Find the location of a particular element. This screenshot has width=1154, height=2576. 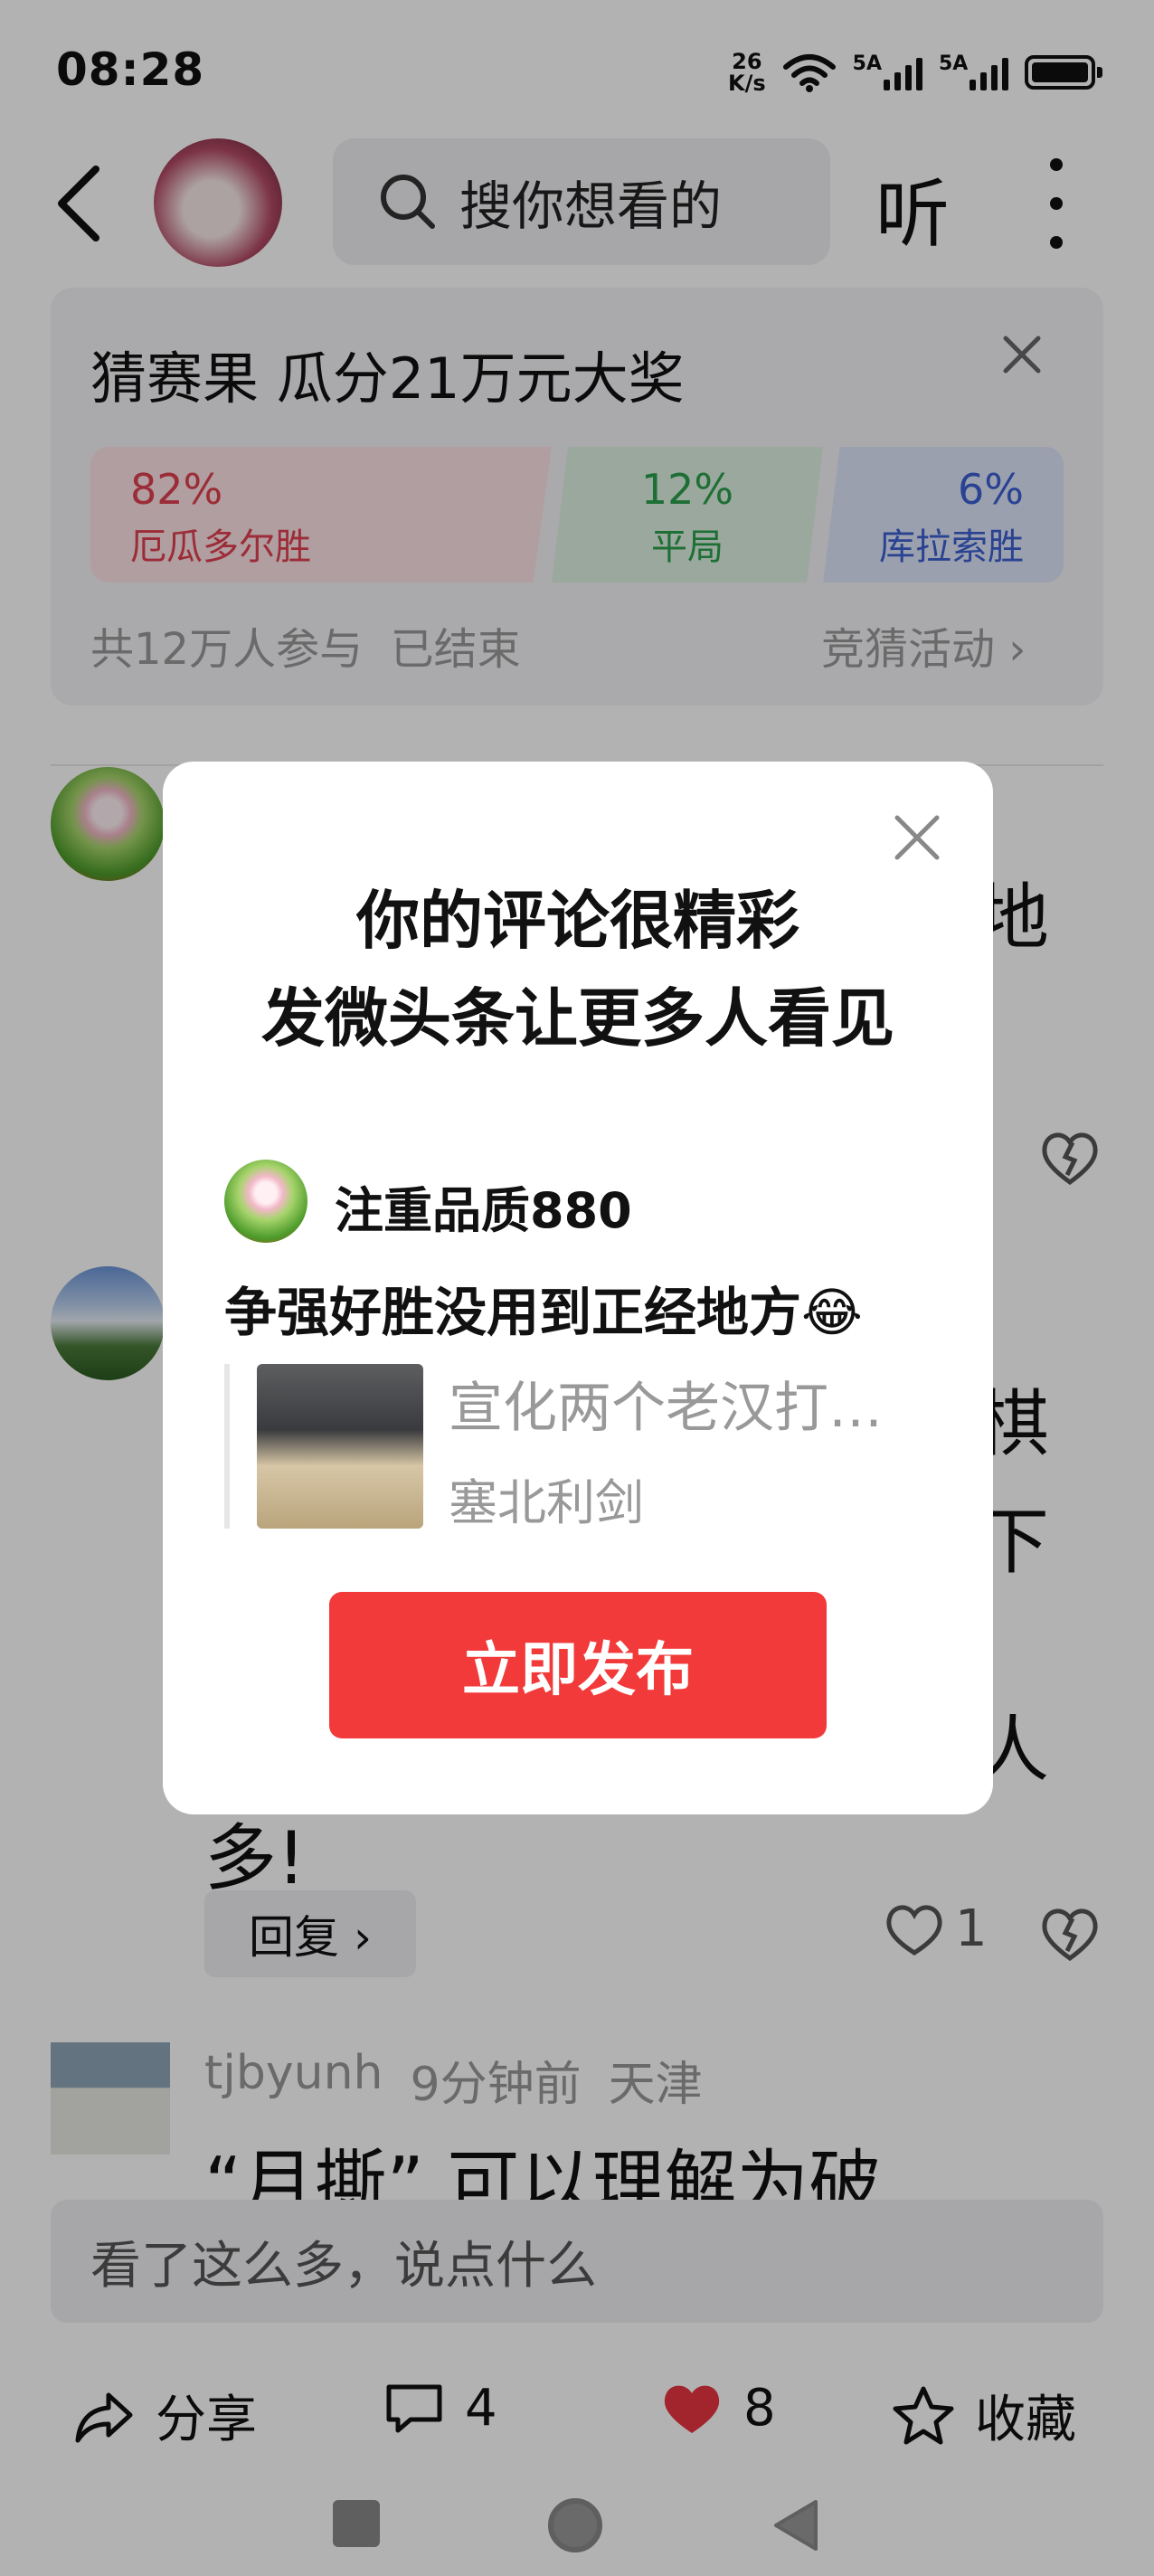

dialog-comment-text: 争强好胜没用到正经地方😂 is located at coordinates (543, 1312).